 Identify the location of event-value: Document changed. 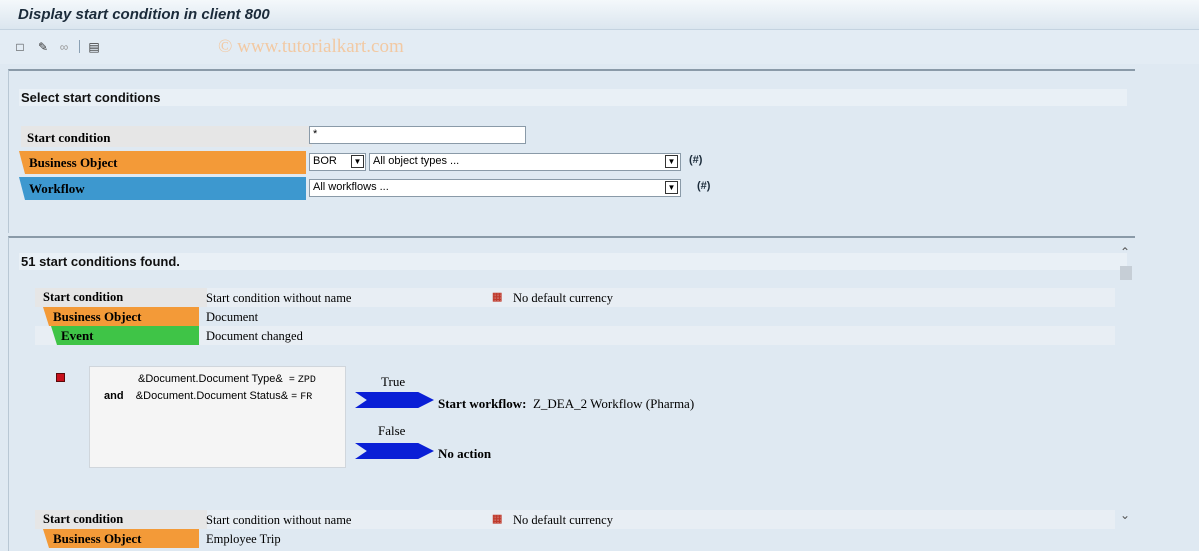
(254, 336).